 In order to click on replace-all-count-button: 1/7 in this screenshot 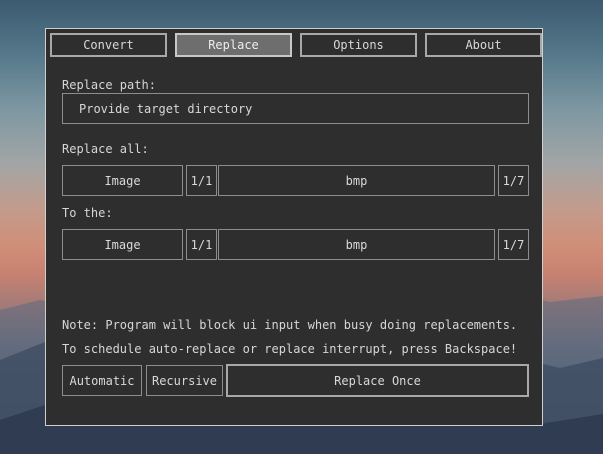, I will do `click(513, 180)`.